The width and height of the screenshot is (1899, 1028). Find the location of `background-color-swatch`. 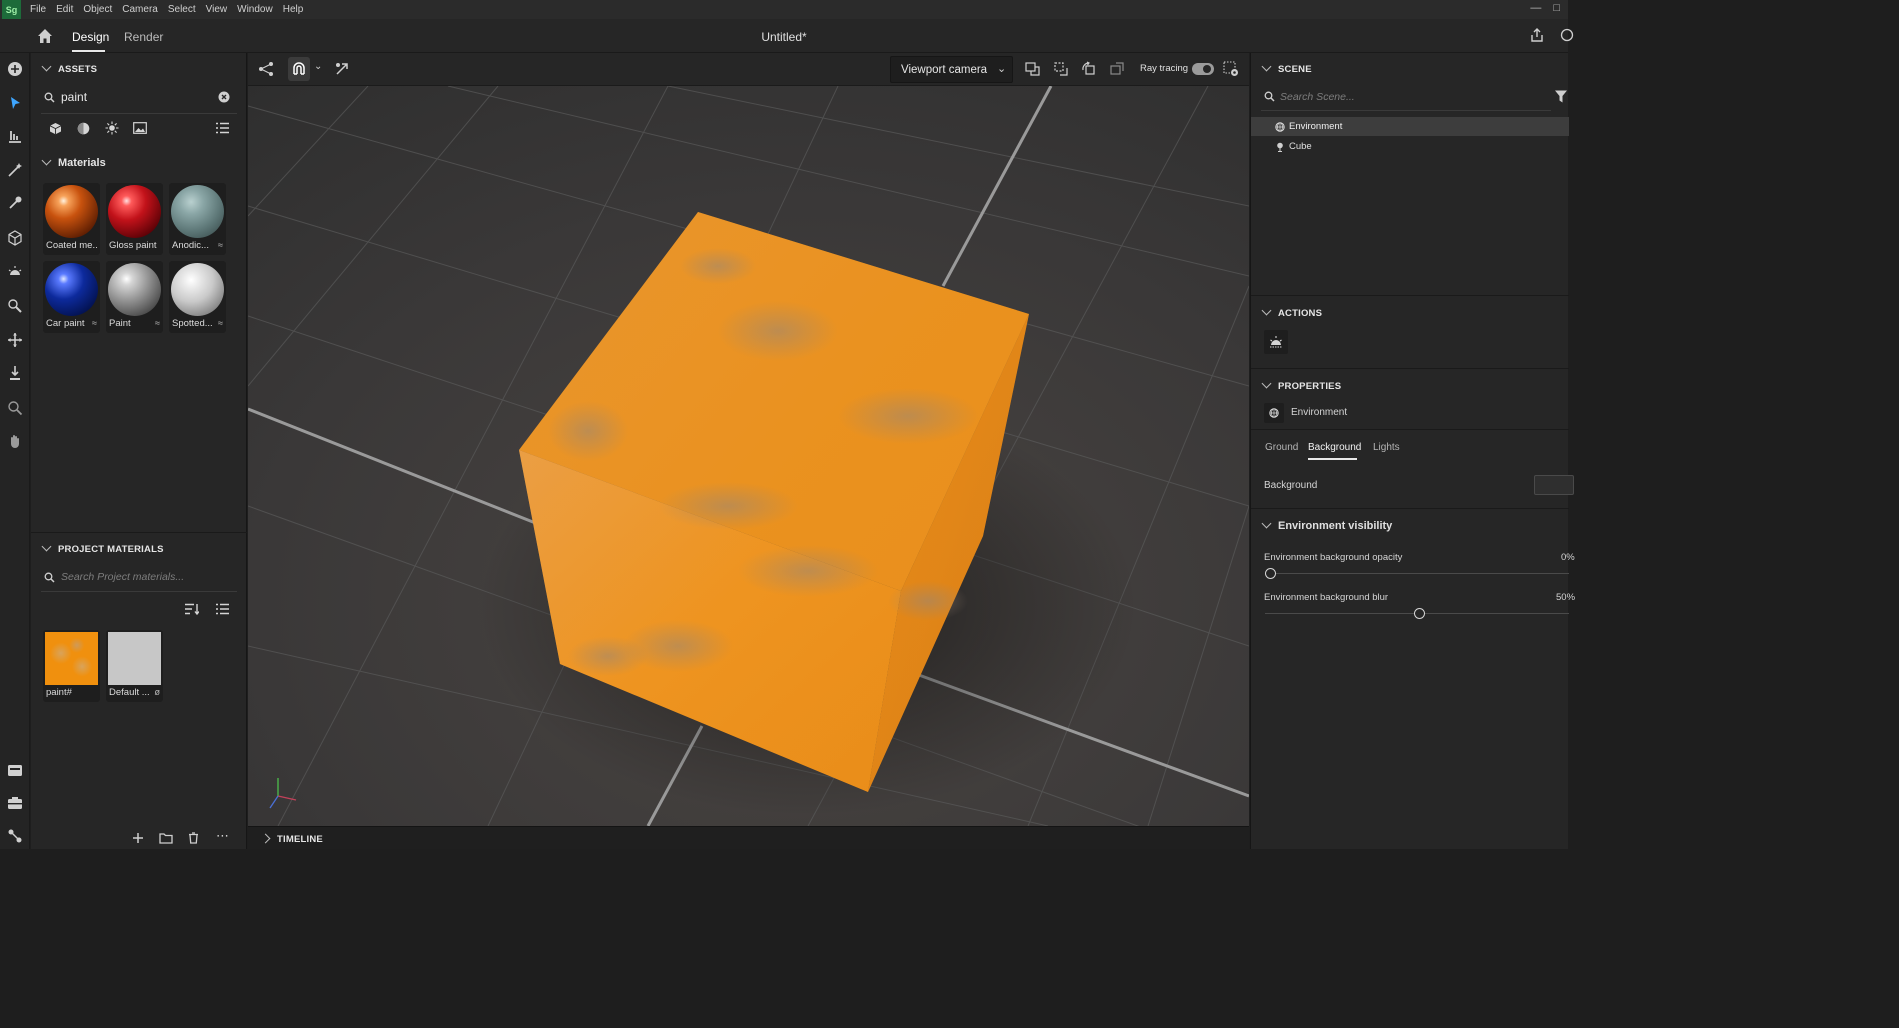

background-color-swatch is located at coordinates (1554, 485).